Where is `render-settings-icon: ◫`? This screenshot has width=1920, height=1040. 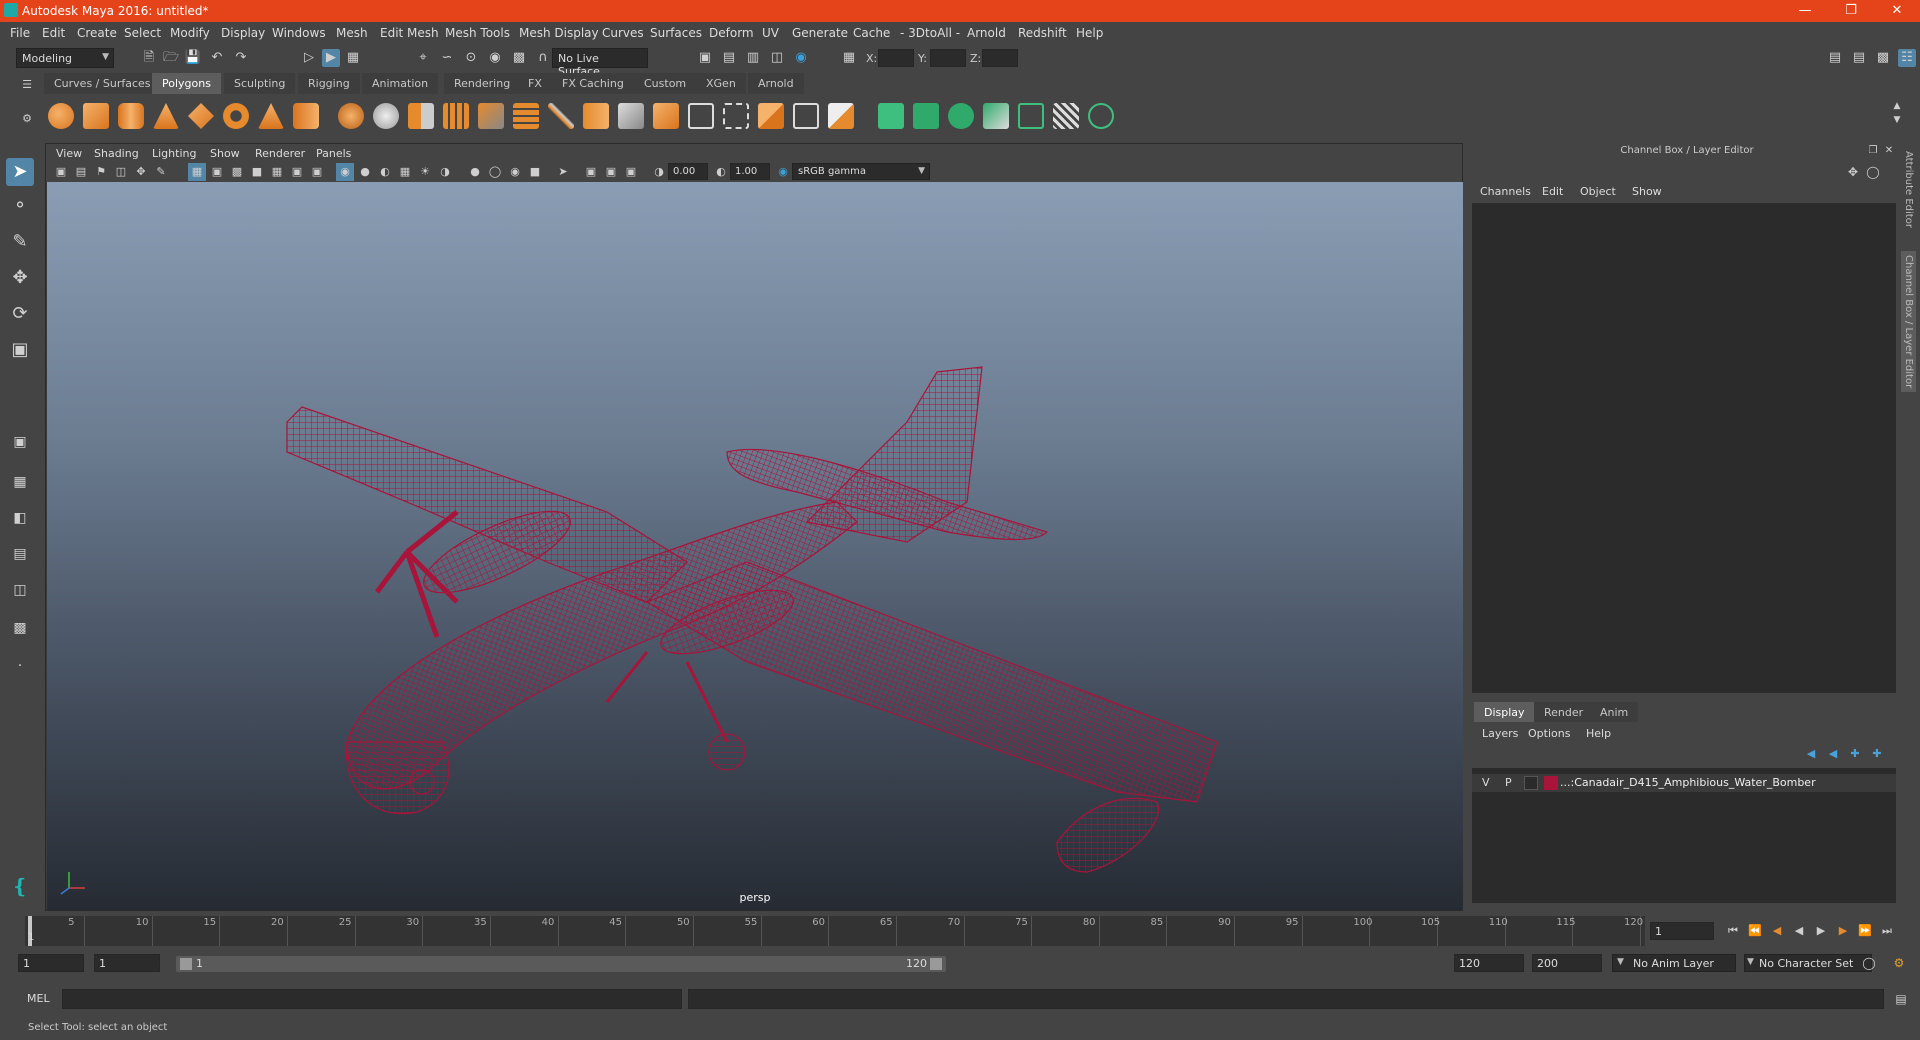
render-settings-icon: ◫ is located at coordinates (777, 58).